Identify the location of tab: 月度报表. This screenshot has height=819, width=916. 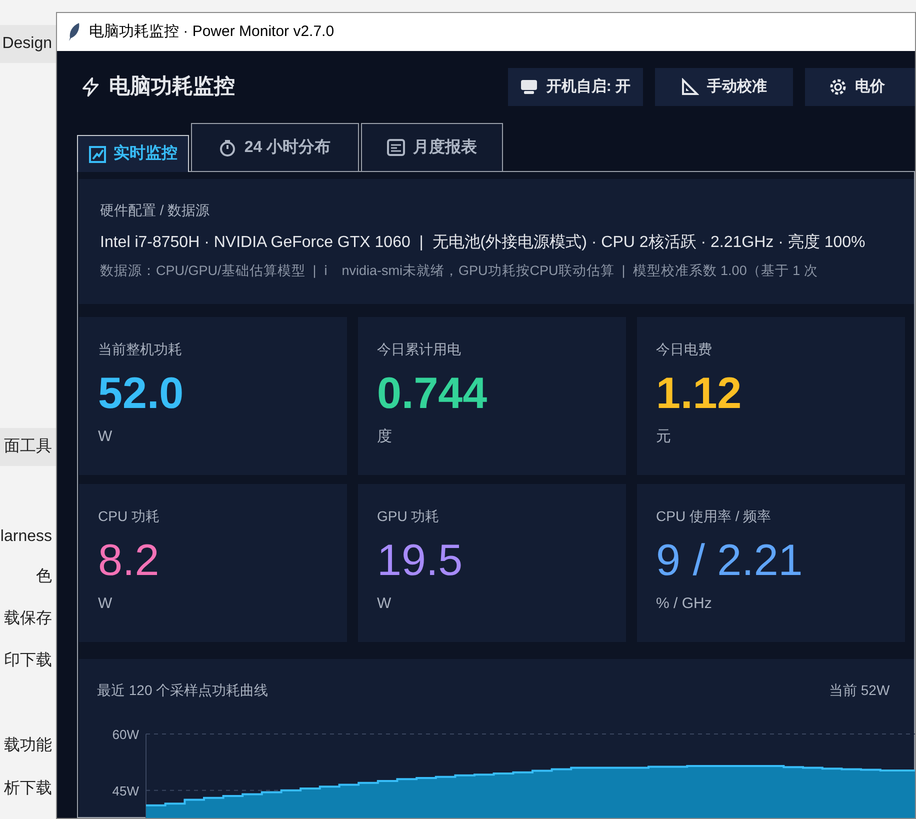
(432, 147).